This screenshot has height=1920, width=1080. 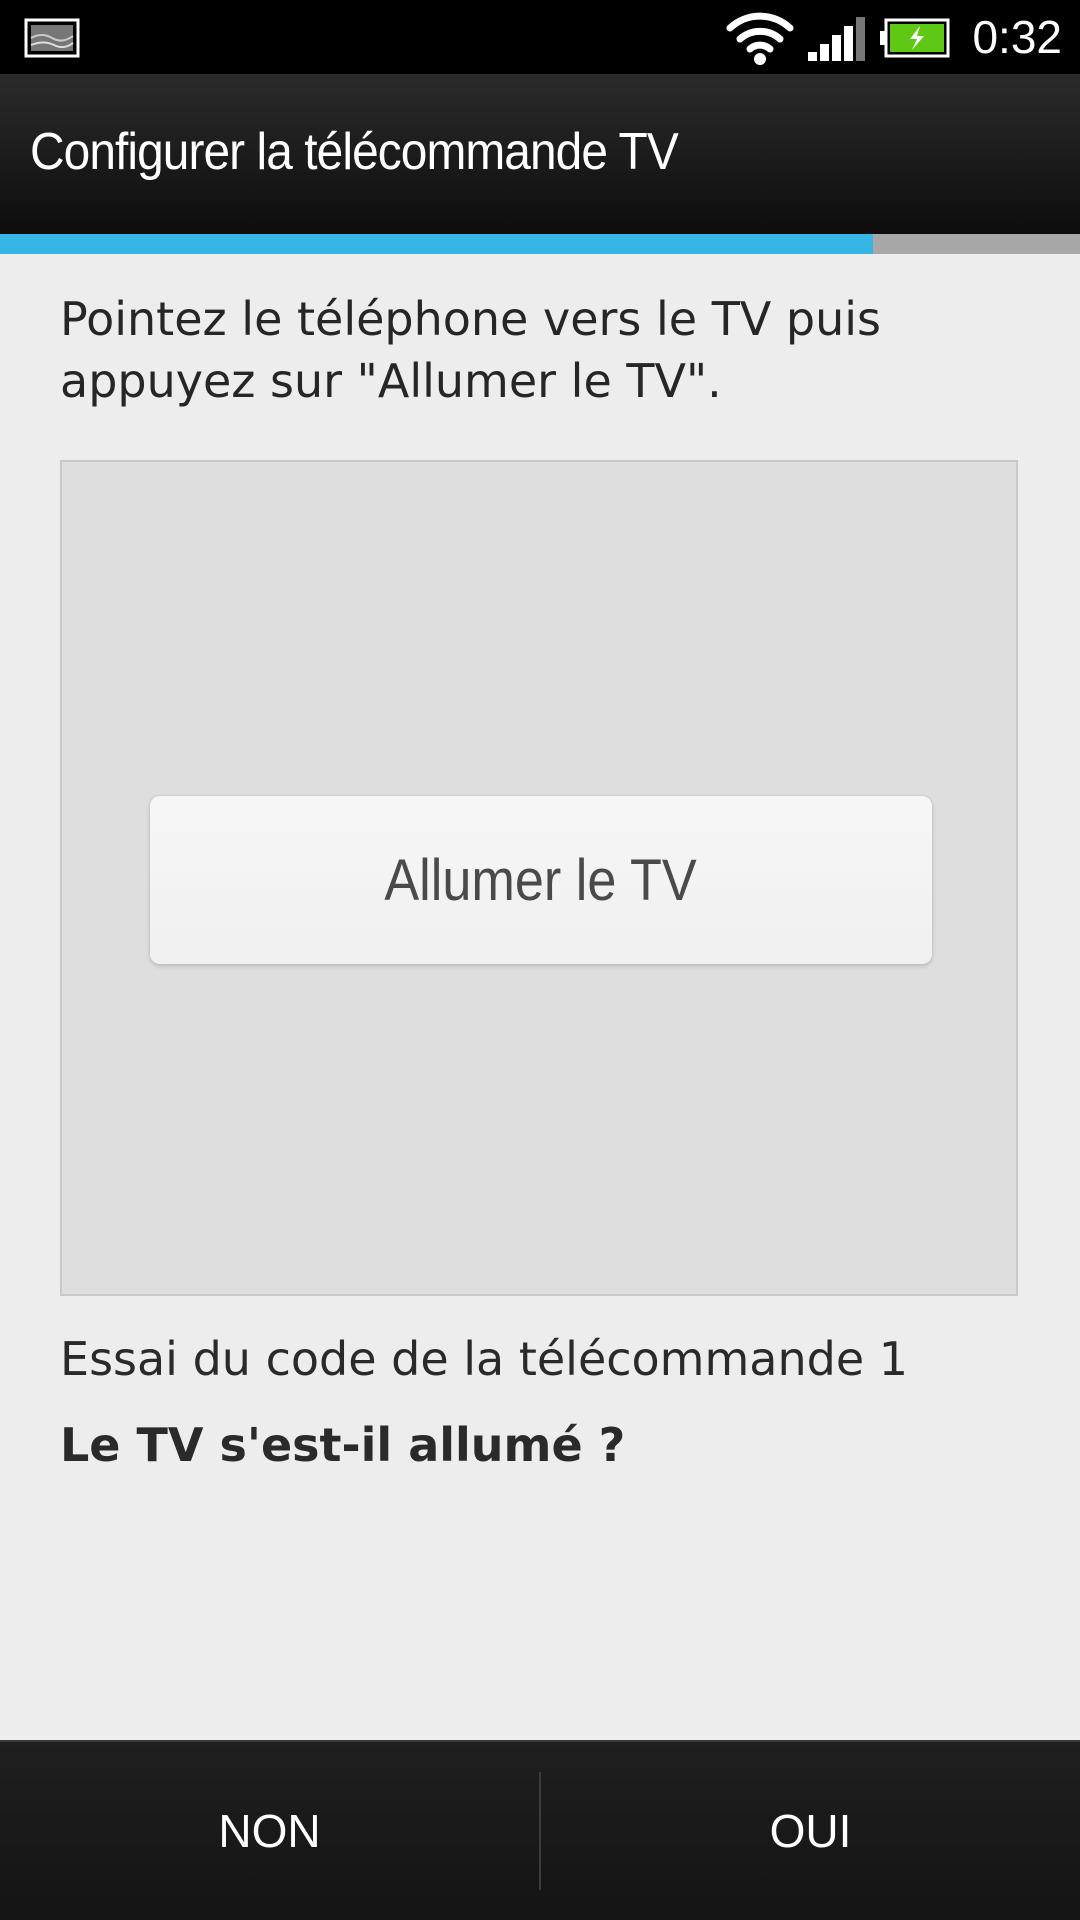 I want to click on power-on-tv-button: Allumer le TV, so click(x=541, y=880).